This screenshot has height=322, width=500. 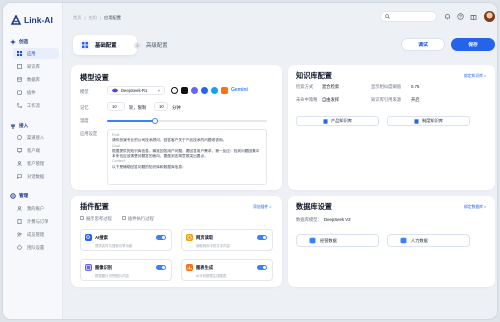 I want to click on breadcrumb-home: 首页, so click(x=77, y=18).